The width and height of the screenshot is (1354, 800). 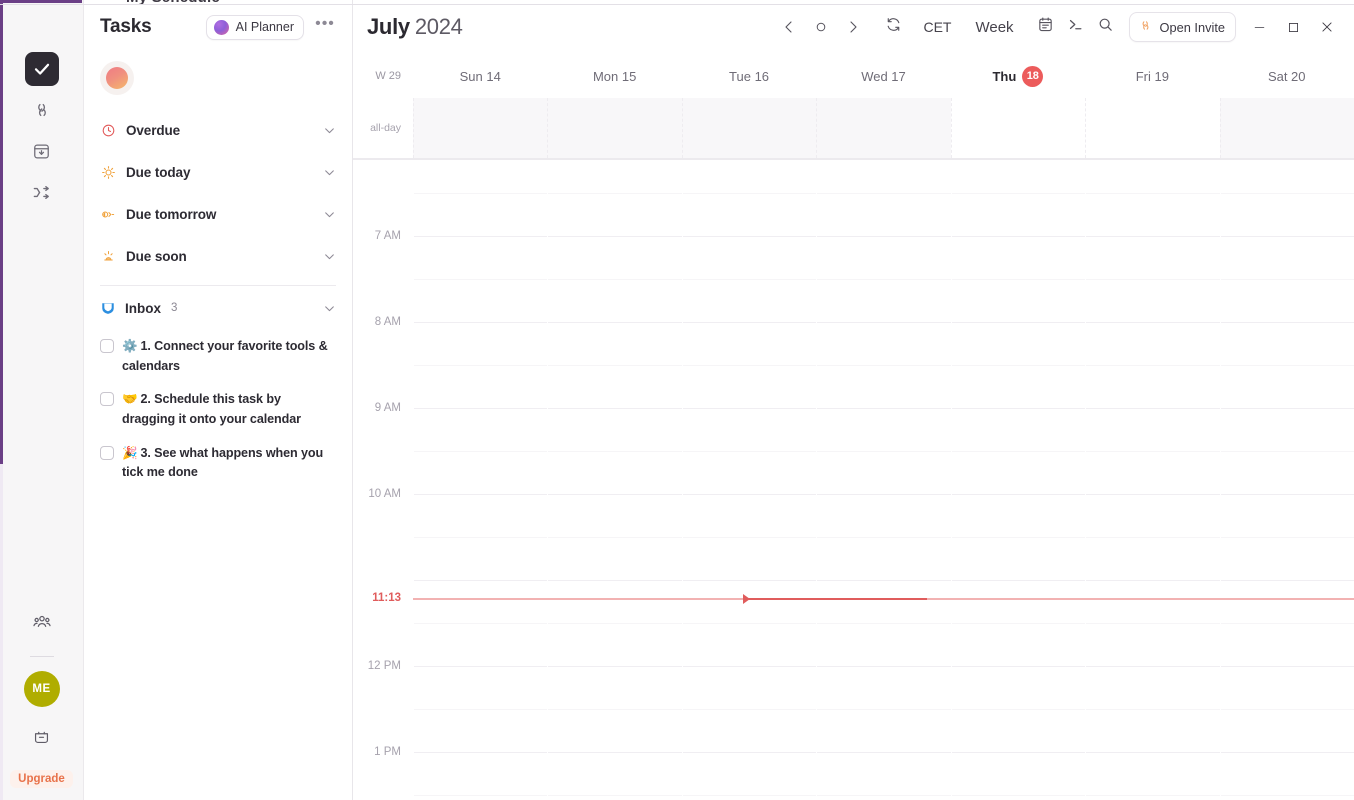 I want to click on hour-label-1pm: 1 PM, so click(x=387, y=752).